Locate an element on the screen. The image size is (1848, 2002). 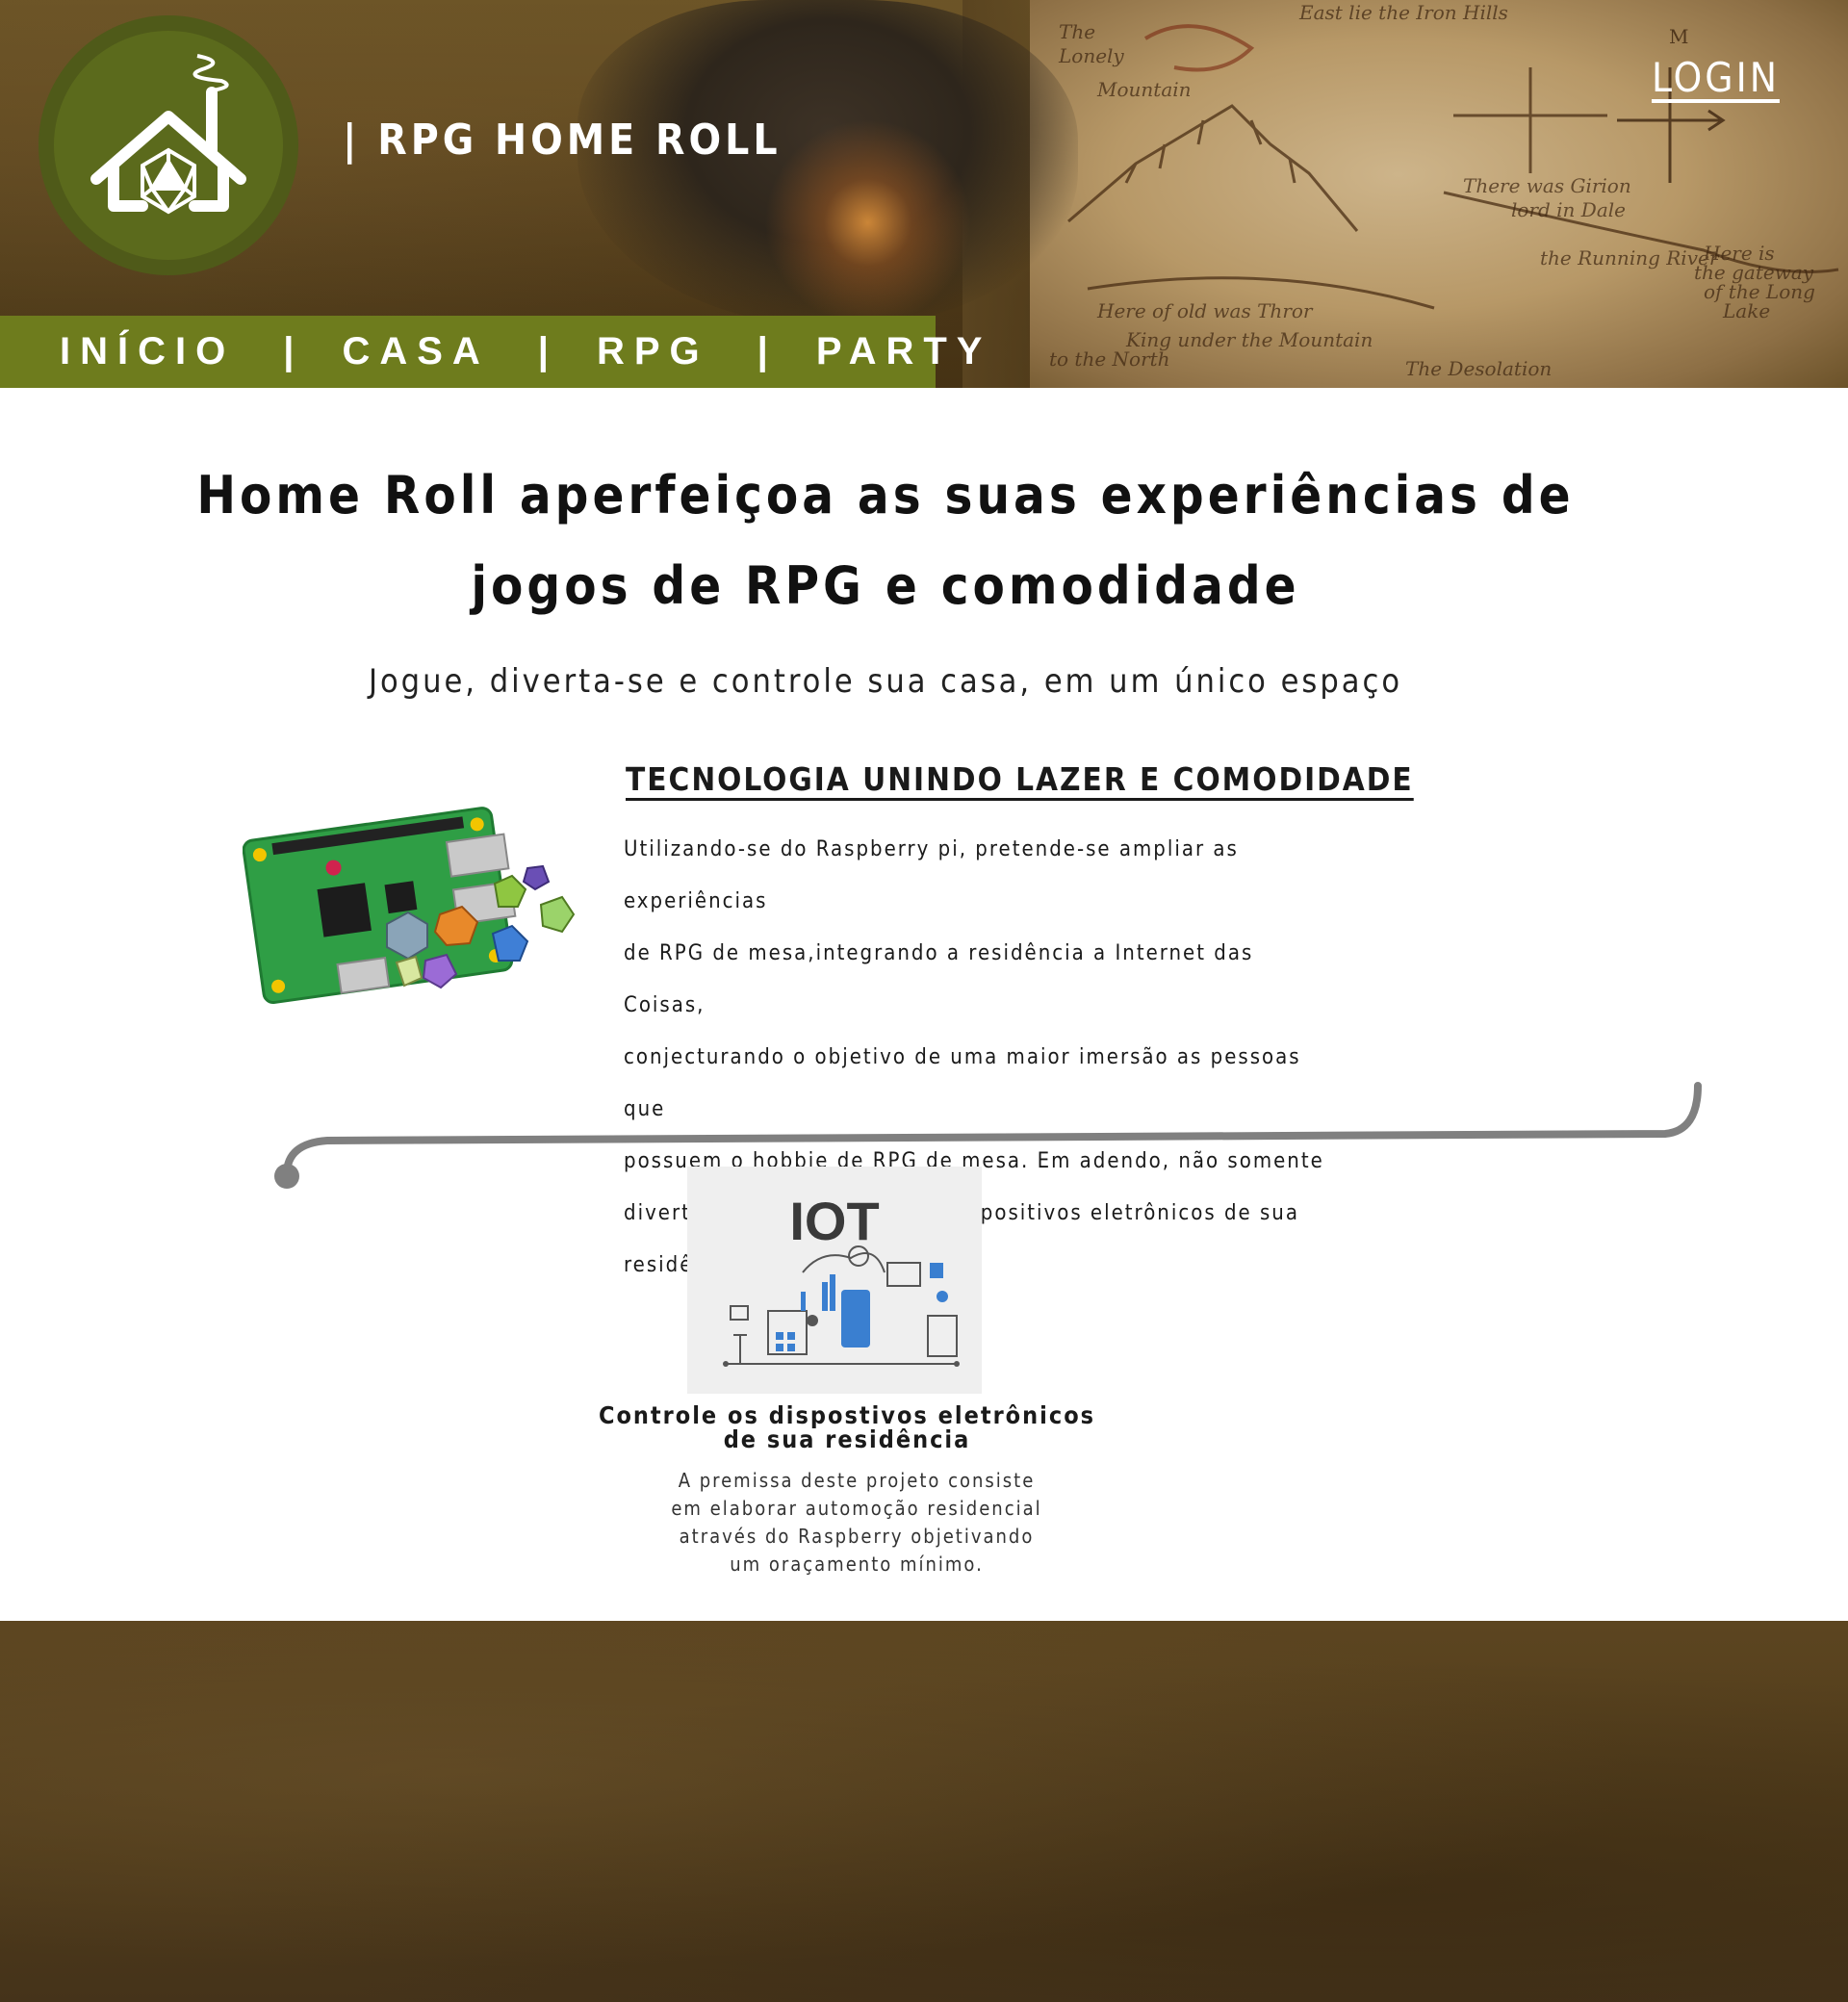
card-title-line-2: de sua residência is located at coordinates (847, 1439).